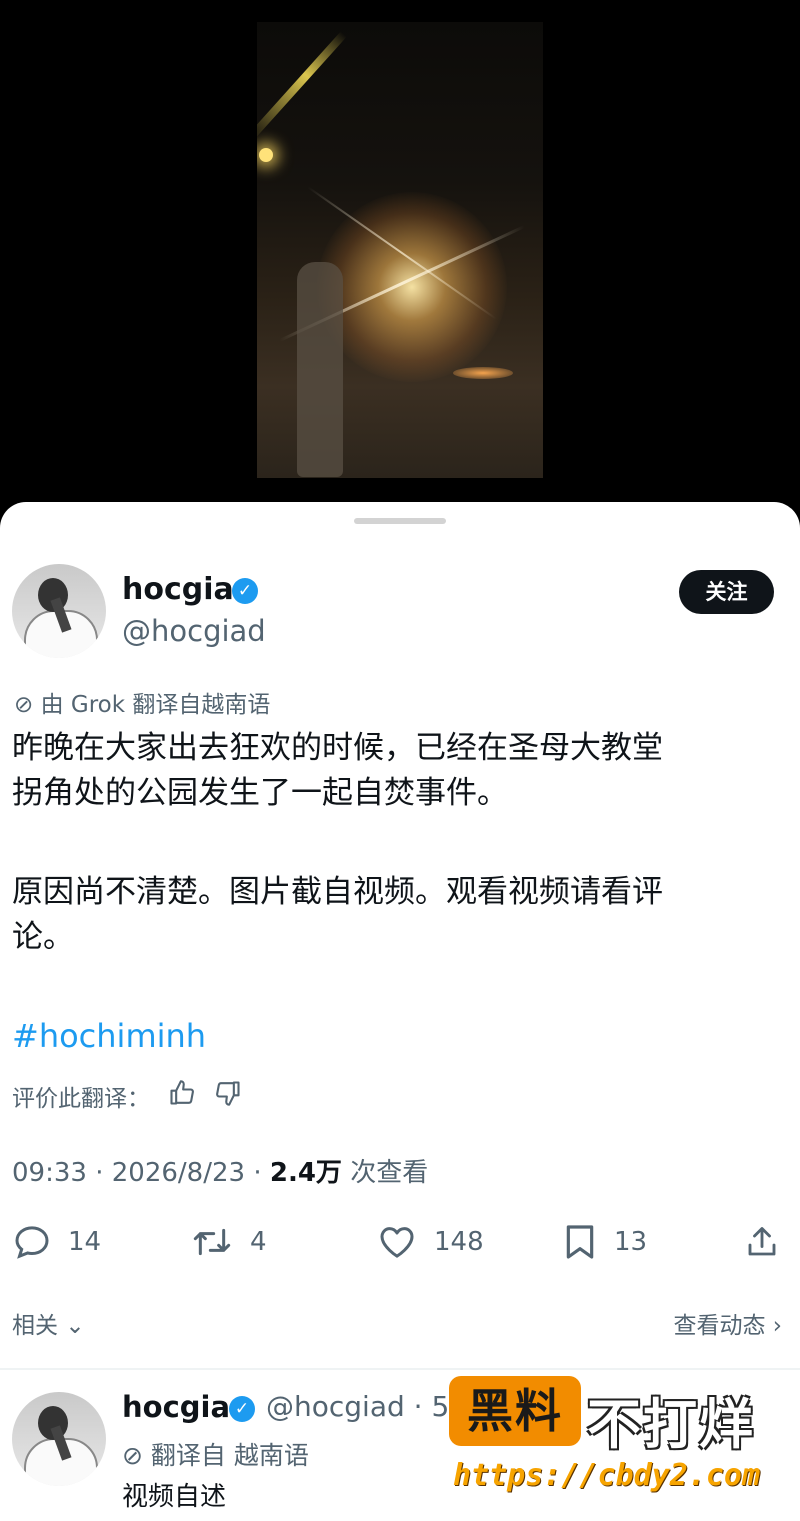  Describe the element at coordinates (397, 771) in the screenshot. I see `post-body-paragraph-1: 昨晚在大家出去狂欢的时候，已经在圣母大教堂 拐角处的公园发生了一起自焚事件。` at that location.